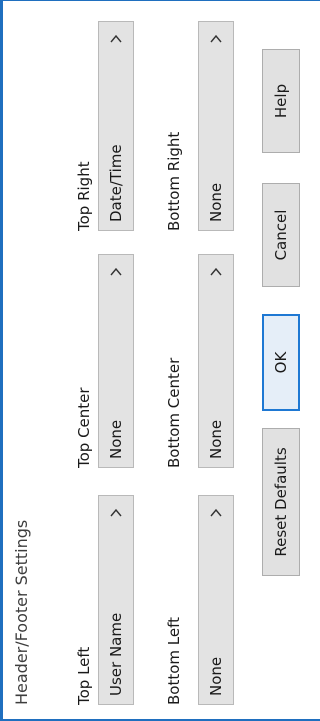 Image resolution: width=320 pixels, height=721 pixels. I want to click on bottom-right-value: None, so click(216, 202).